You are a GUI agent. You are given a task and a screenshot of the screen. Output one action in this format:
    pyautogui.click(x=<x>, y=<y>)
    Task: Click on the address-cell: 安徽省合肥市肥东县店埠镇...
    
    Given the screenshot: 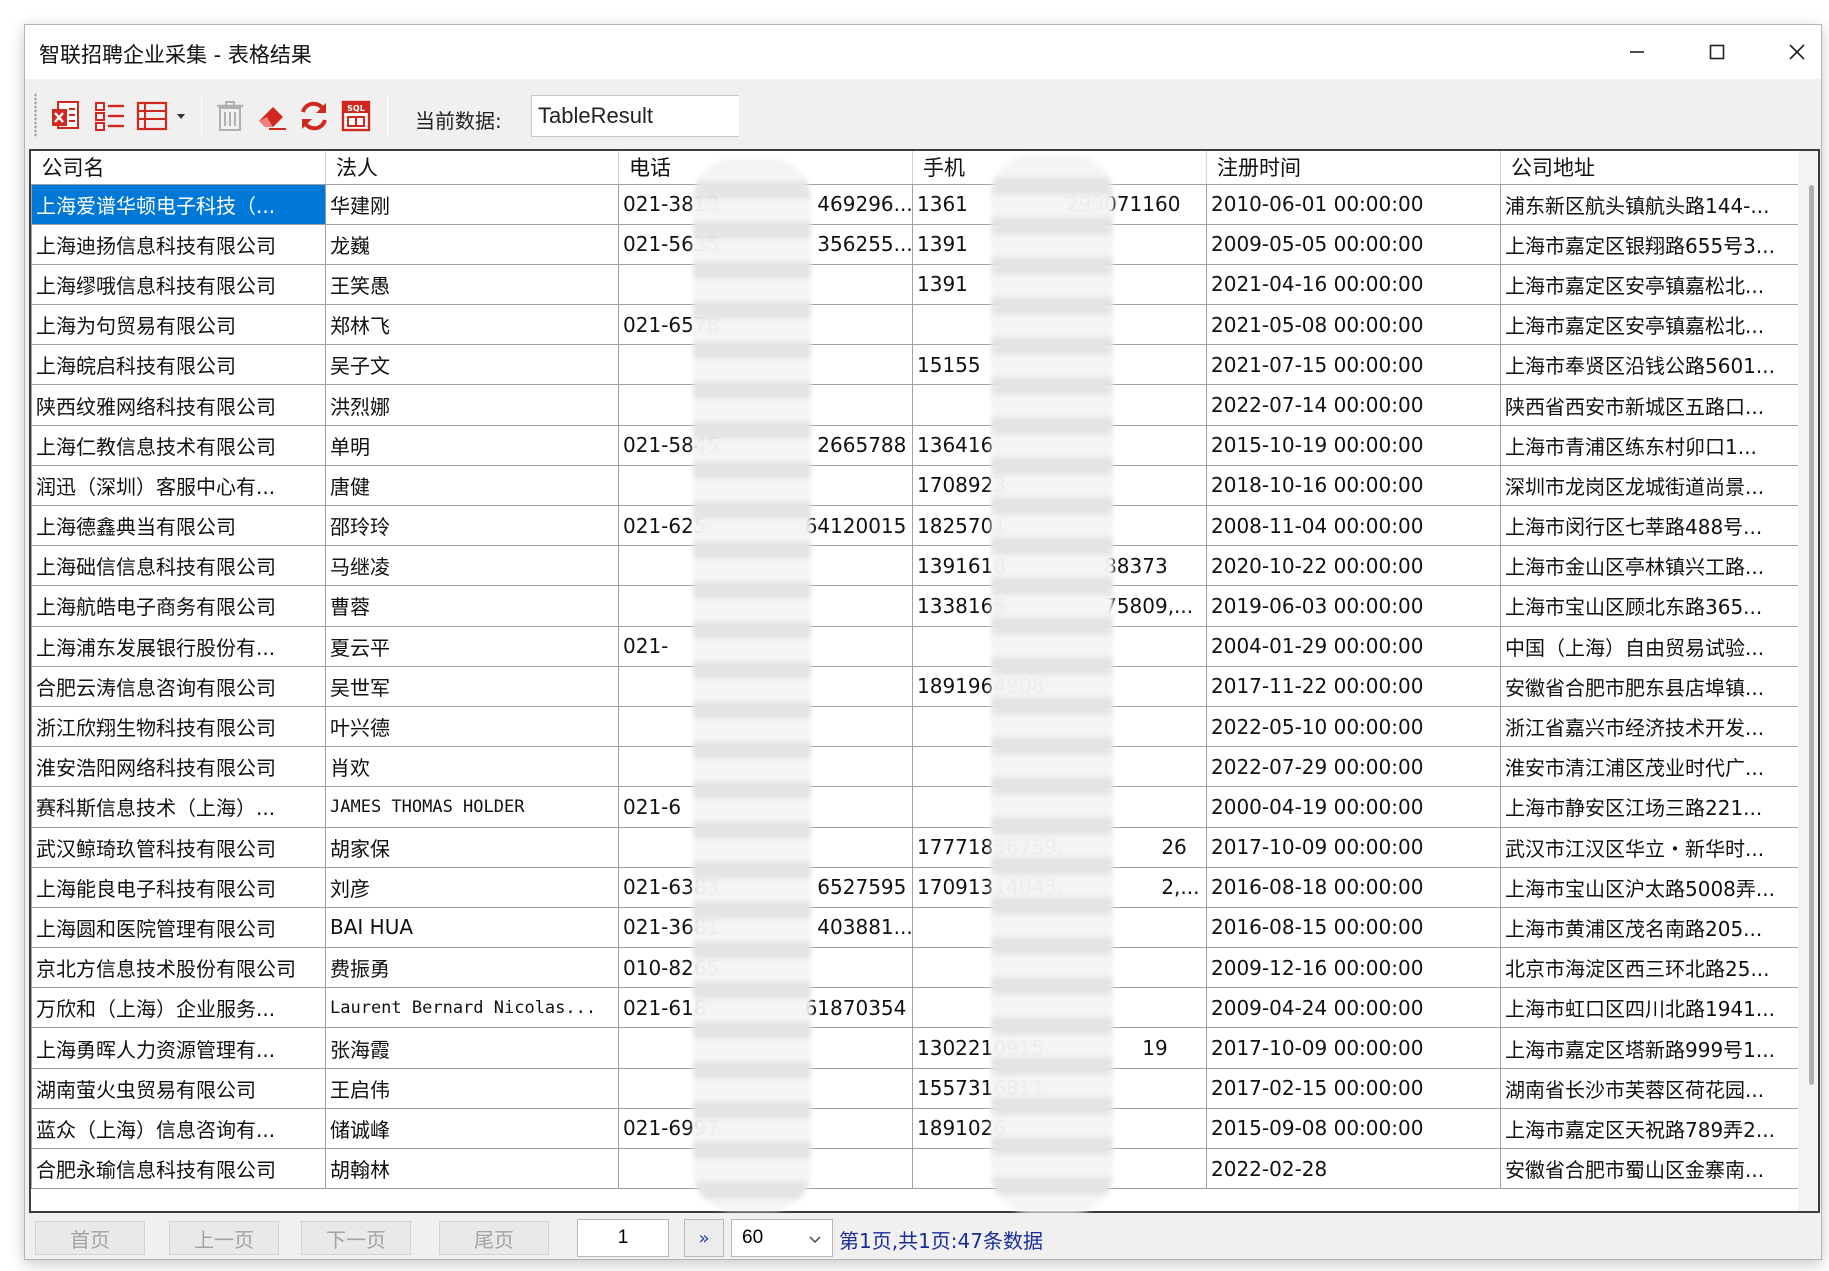 What is the action you would take?
    pyautogui.click(x=1650, y=686)
    